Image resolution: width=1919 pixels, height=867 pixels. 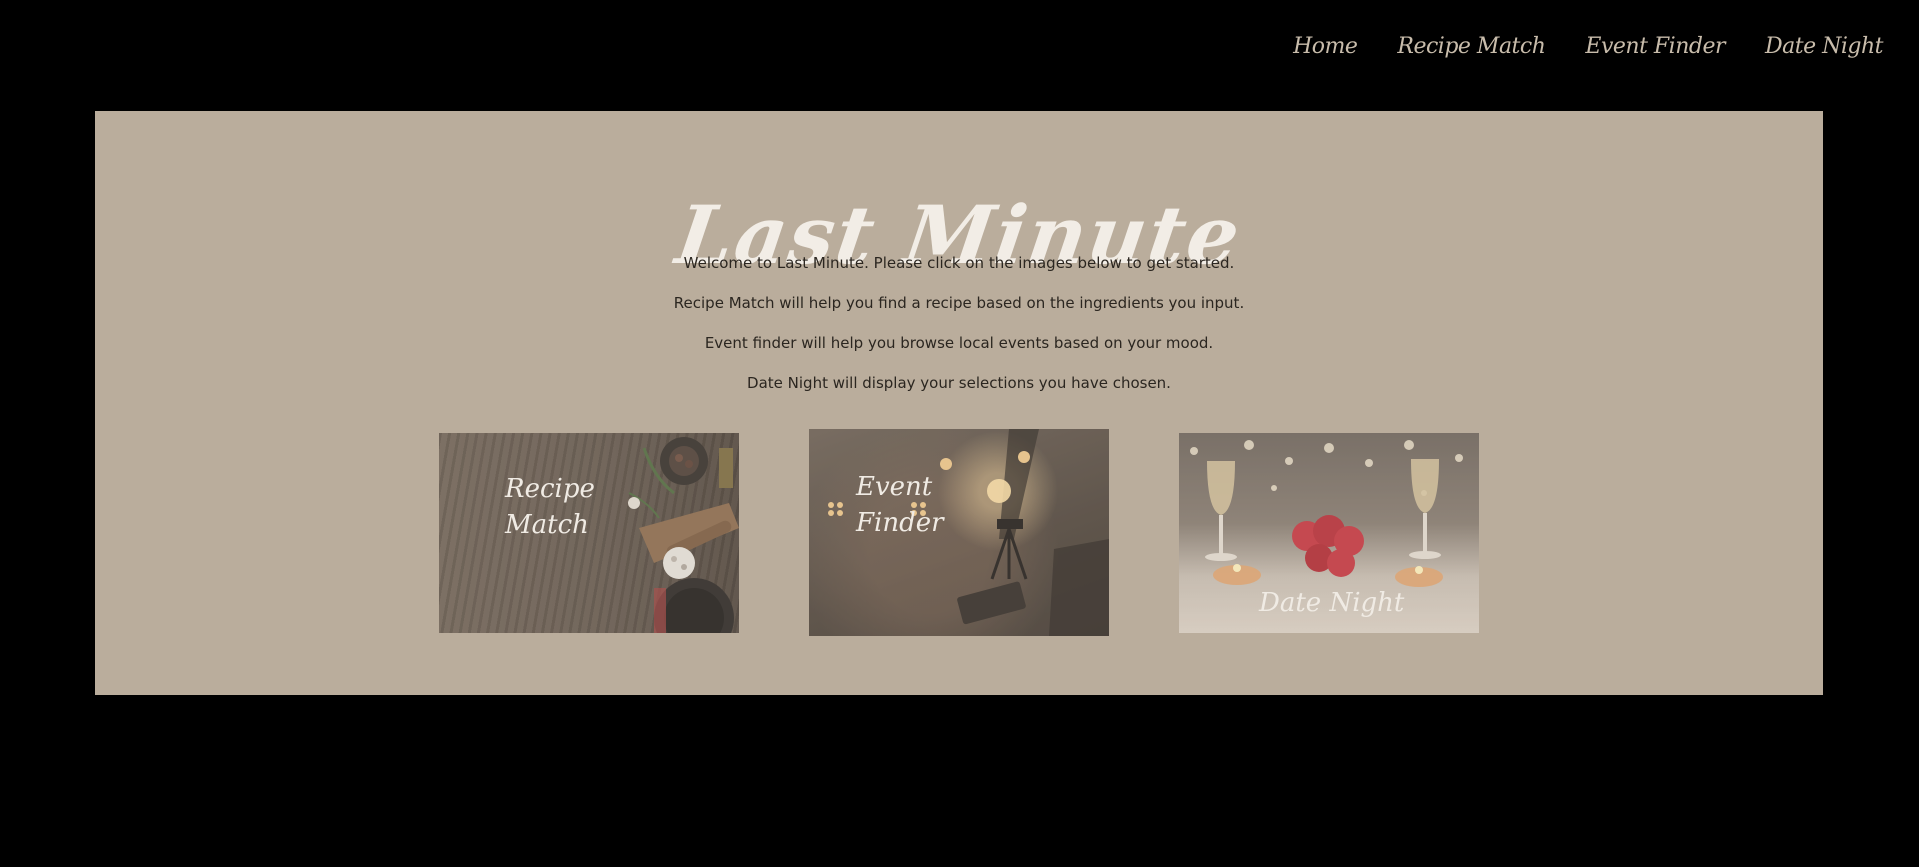 What do you see at coordinates (900, 505) in the screenshot?
I see `event-card-label: Event Finder` at bounding box center [900, 505].